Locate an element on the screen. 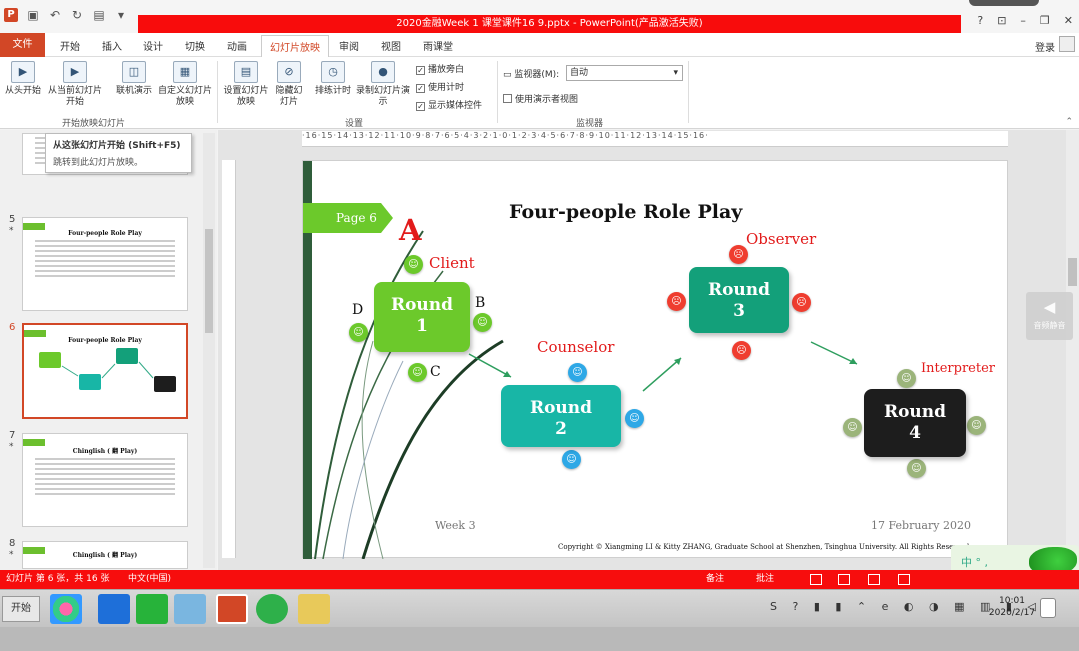  slide-count: 幻灯片 第 6 张，共 16 张 is located at coordinates (58, 579).